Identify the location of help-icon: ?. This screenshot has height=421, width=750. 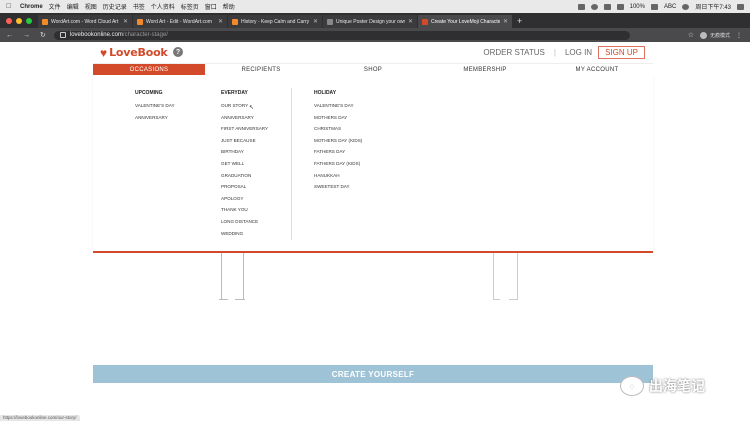
(178, 52).